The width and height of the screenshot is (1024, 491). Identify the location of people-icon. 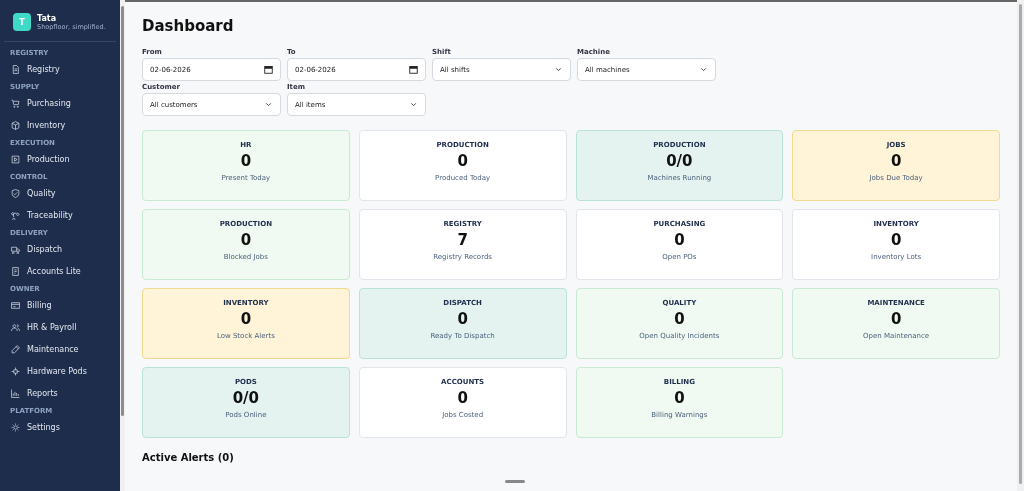
(15, 327).